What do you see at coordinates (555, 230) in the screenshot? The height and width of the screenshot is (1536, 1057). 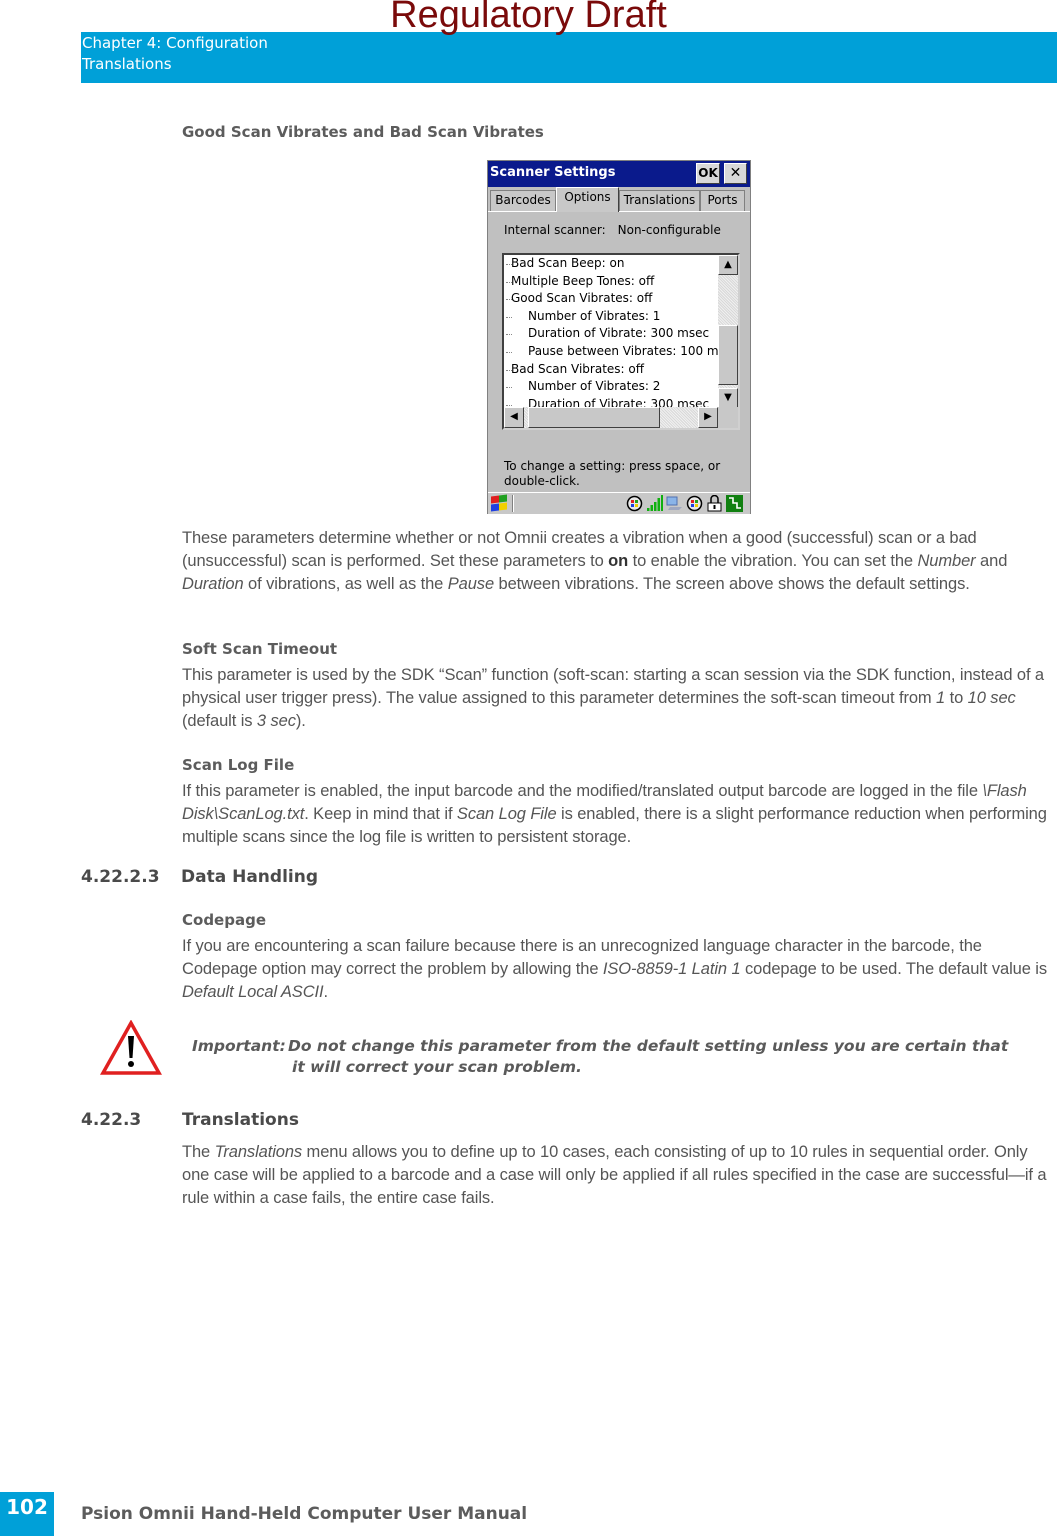 I see `internal-scanner-label: Internal scanner:` at bounding box center [555, 230].